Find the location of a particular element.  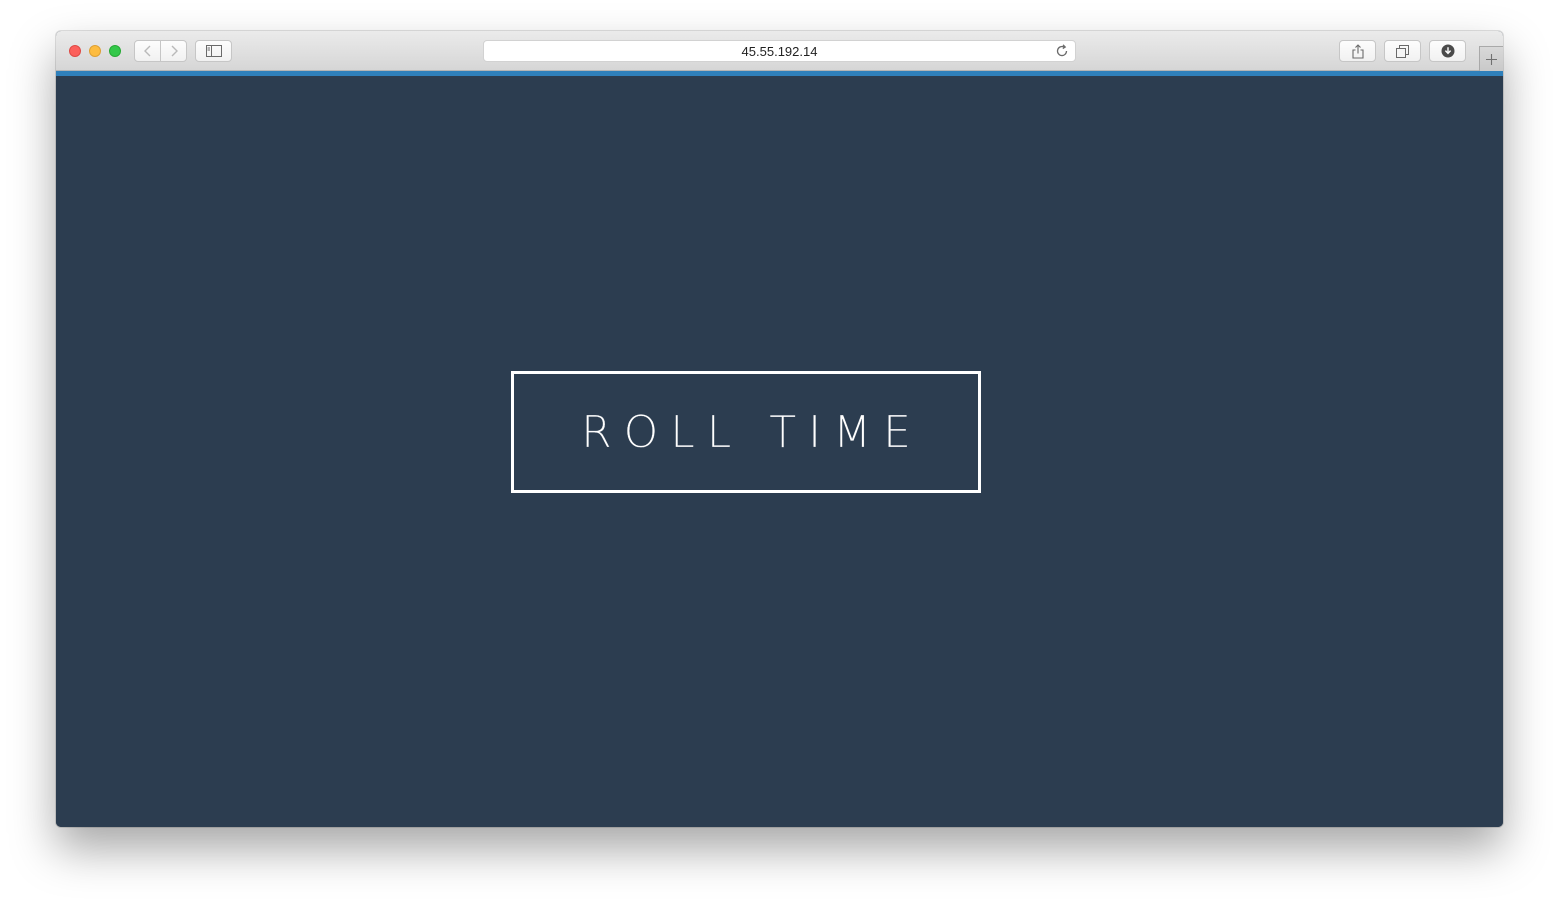

back-button is located at coordinates (147, 51).